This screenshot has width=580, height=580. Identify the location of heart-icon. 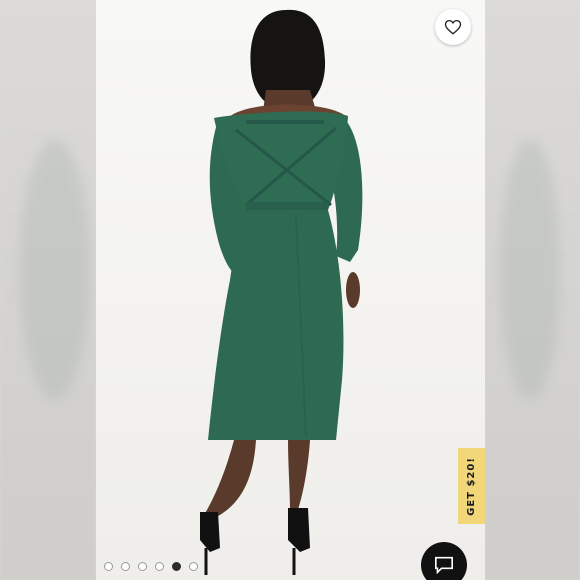
(453, 27).